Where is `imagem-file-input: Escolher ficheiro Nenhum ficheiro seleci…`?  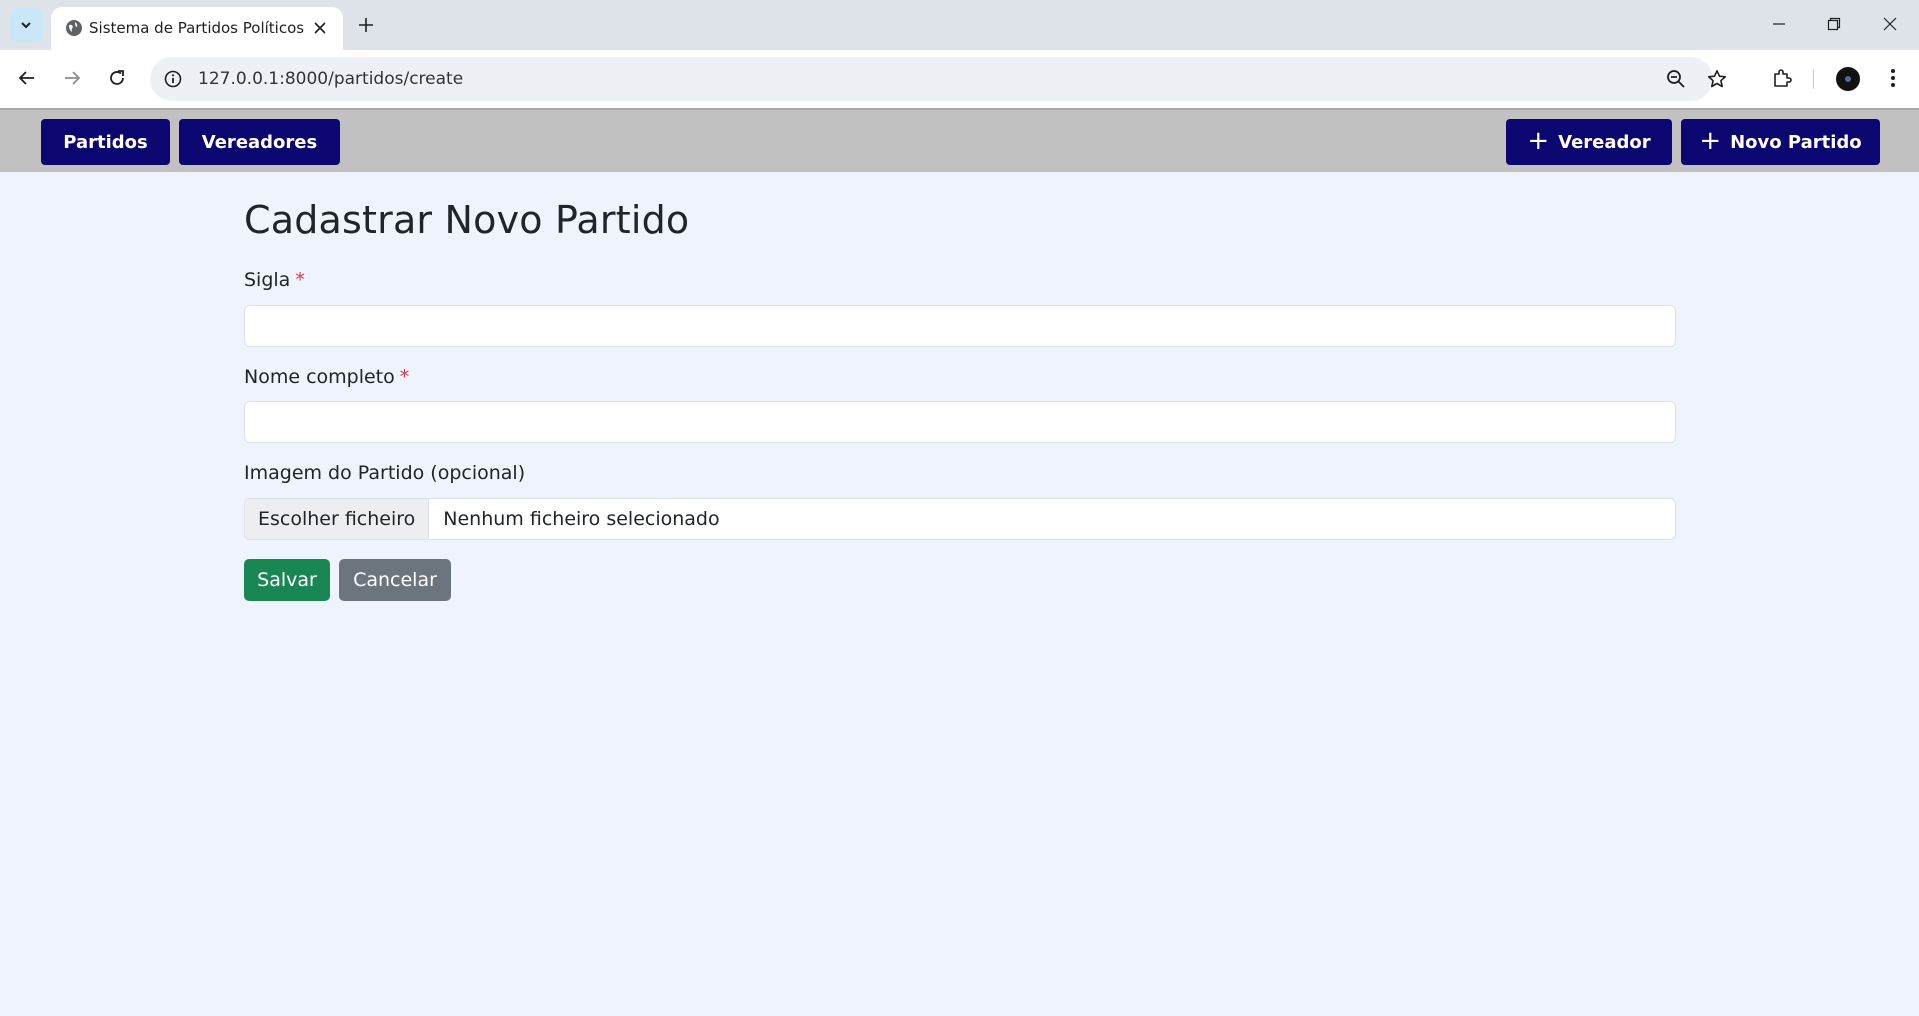
imagem-file-input: Escolher ficheiro Nenhum ficheiro seleci… is located at coordinates (960, 519).